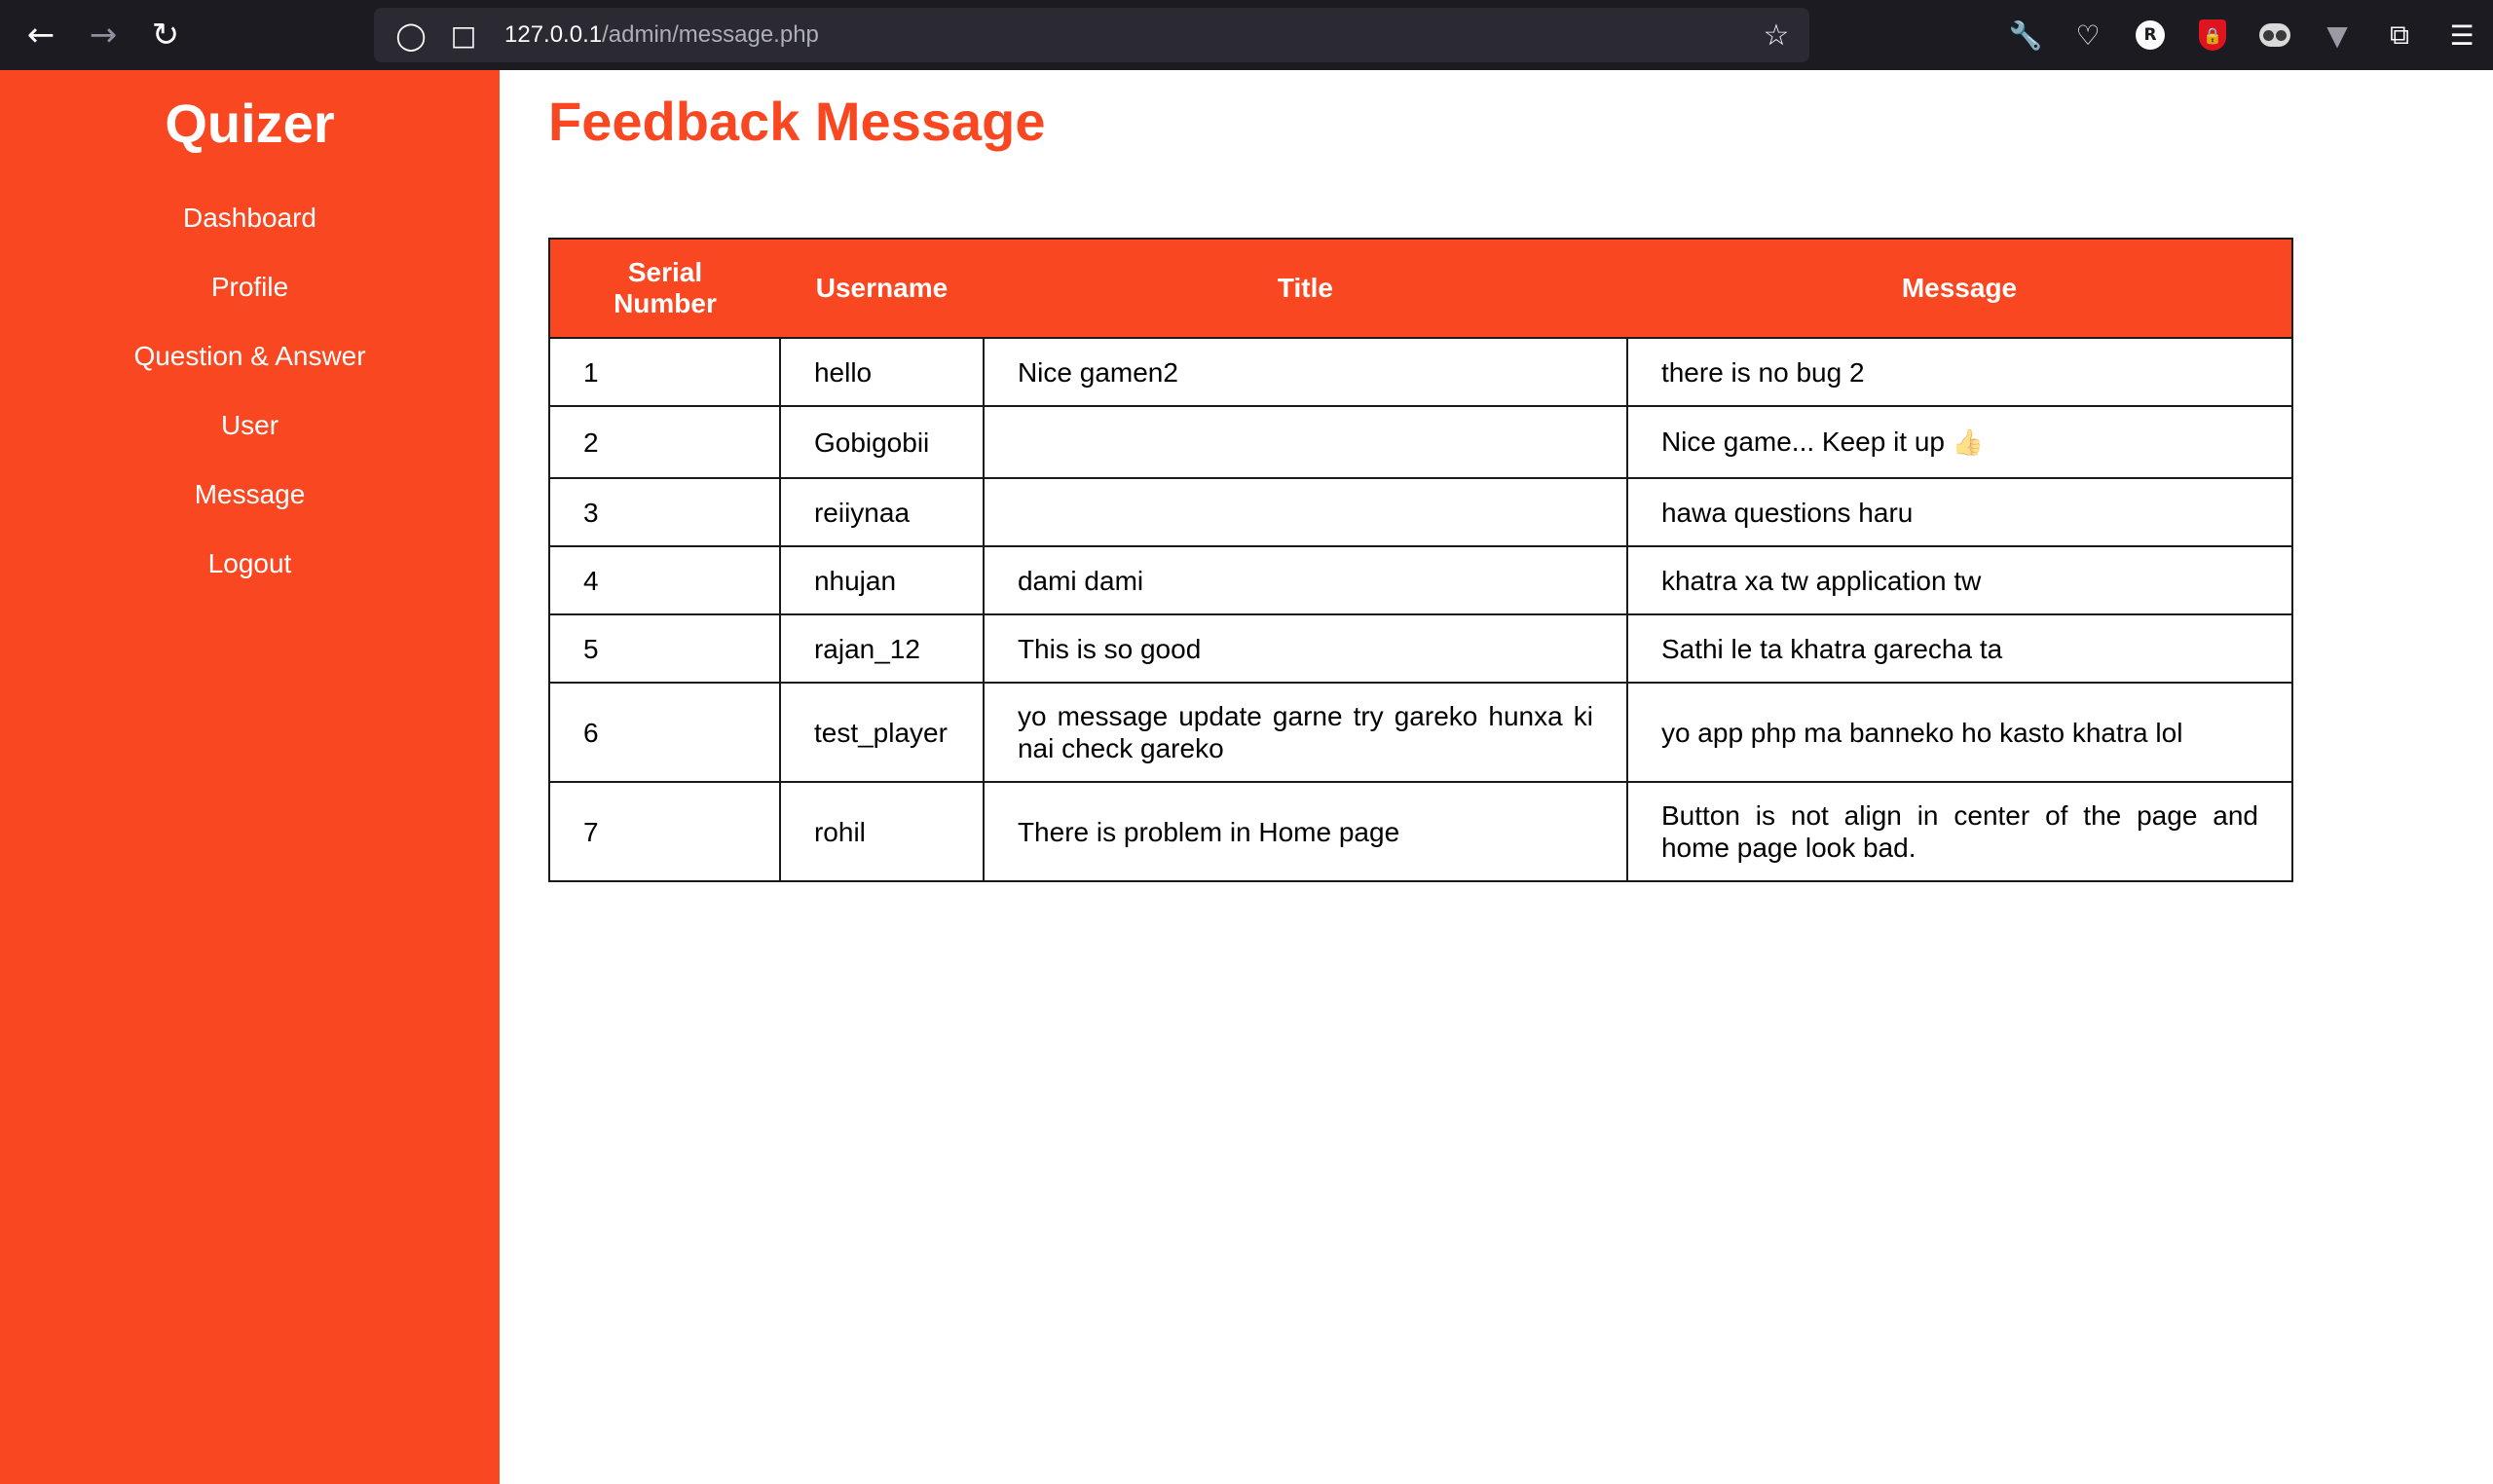 The width and height of the screenshot is (2493, 1484). What do you see at coordinates (250, 371) in the screenshot?
I see `sidebar-item-question-answer: Question & Answer` at bounding box center [250, 371].